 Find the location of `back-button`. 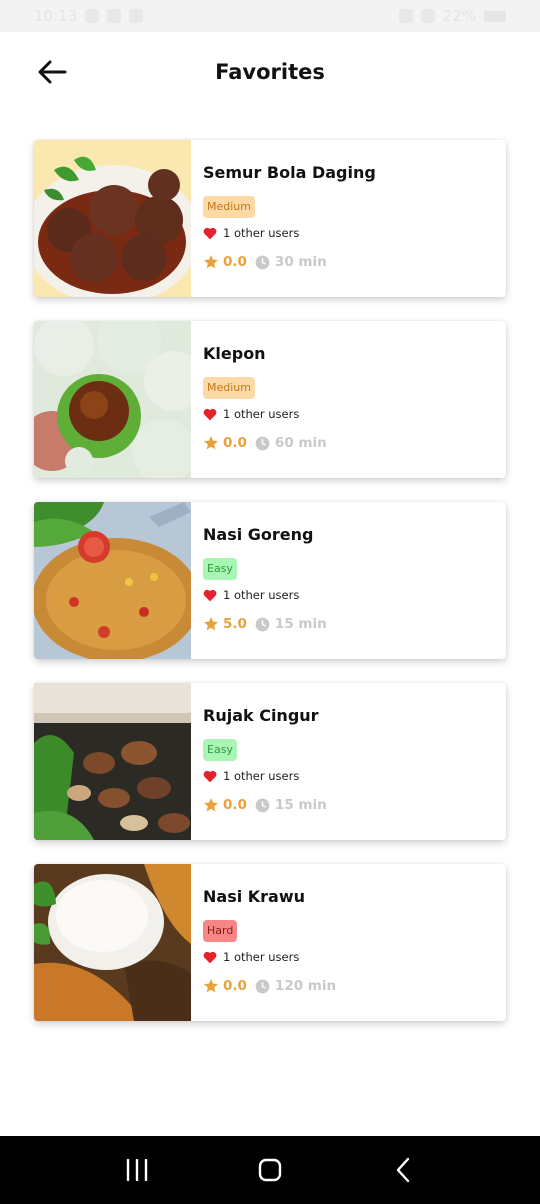

back-button is located at coordinates (52, 72).